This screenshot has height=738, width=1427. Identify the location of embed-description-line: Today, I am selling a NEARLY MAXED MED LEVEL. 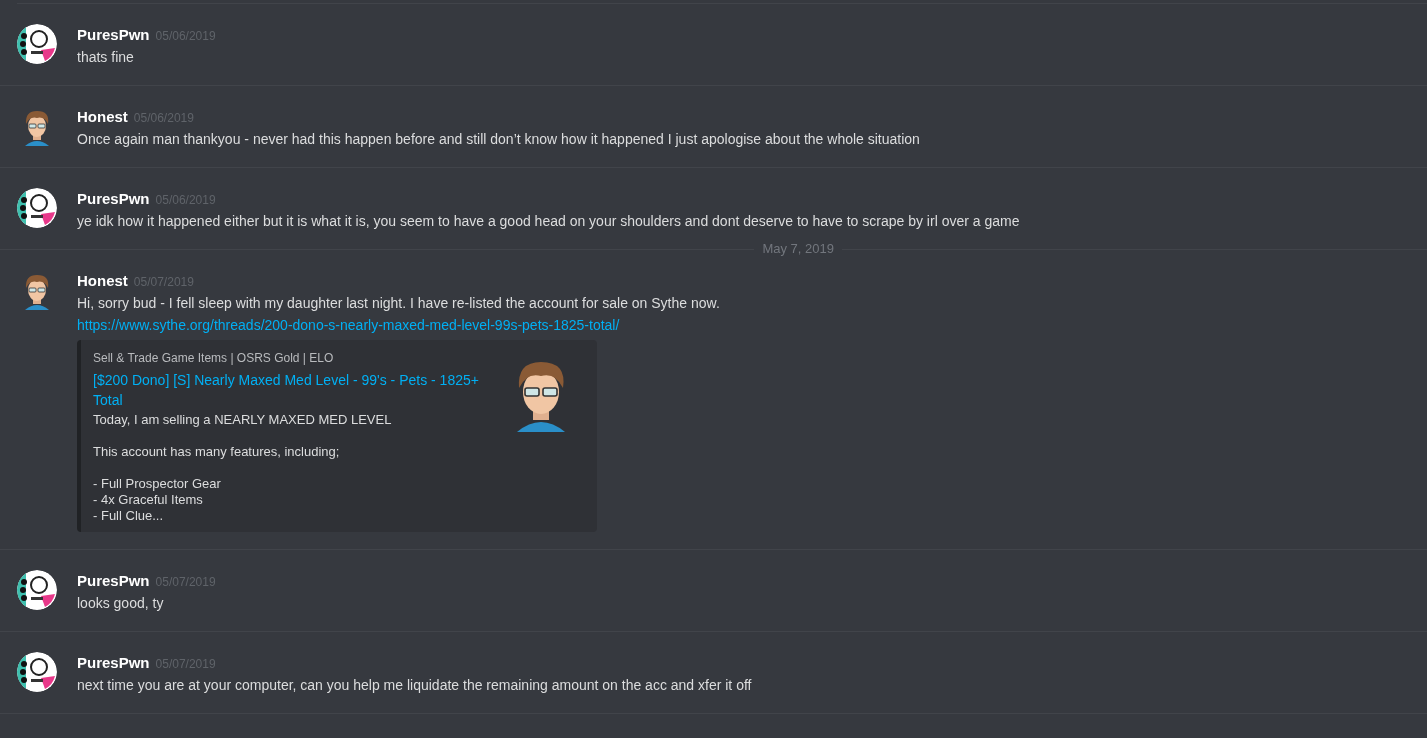
(243, 420).